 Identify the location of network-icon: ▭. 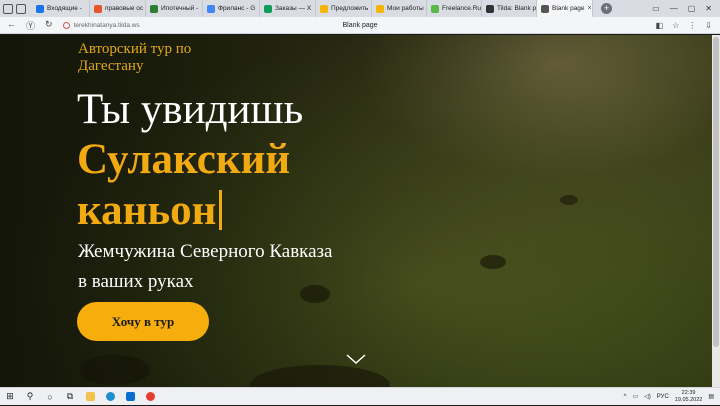
(635, 396).